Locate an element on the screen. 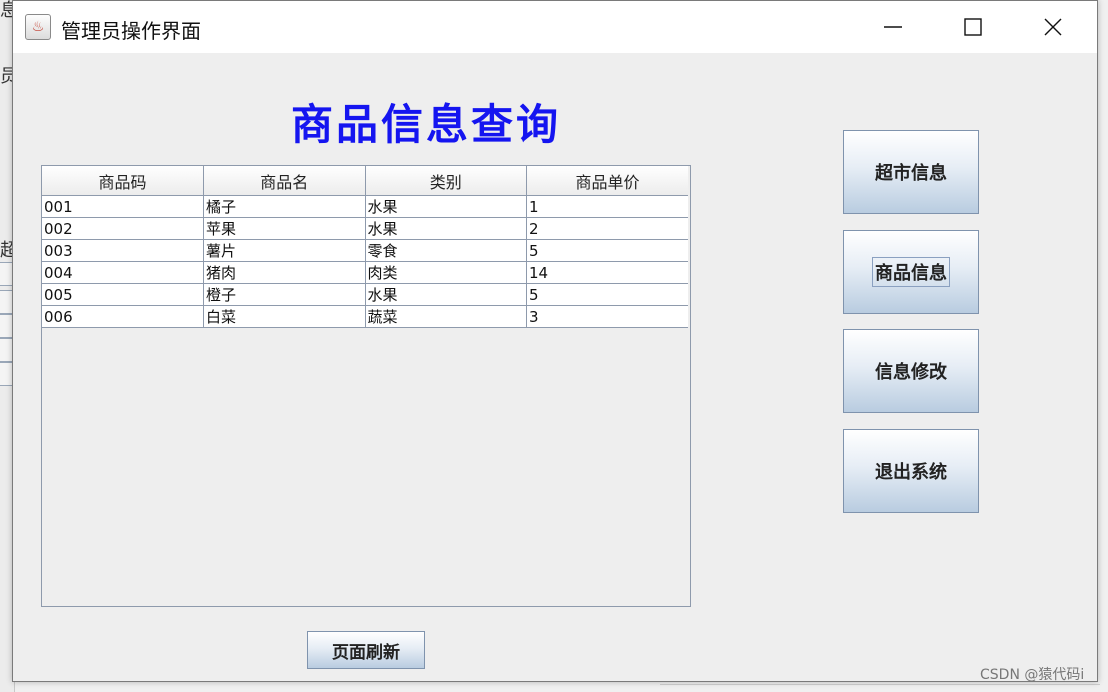  table-cell: 薯片 is located at coordinates (284, 250).